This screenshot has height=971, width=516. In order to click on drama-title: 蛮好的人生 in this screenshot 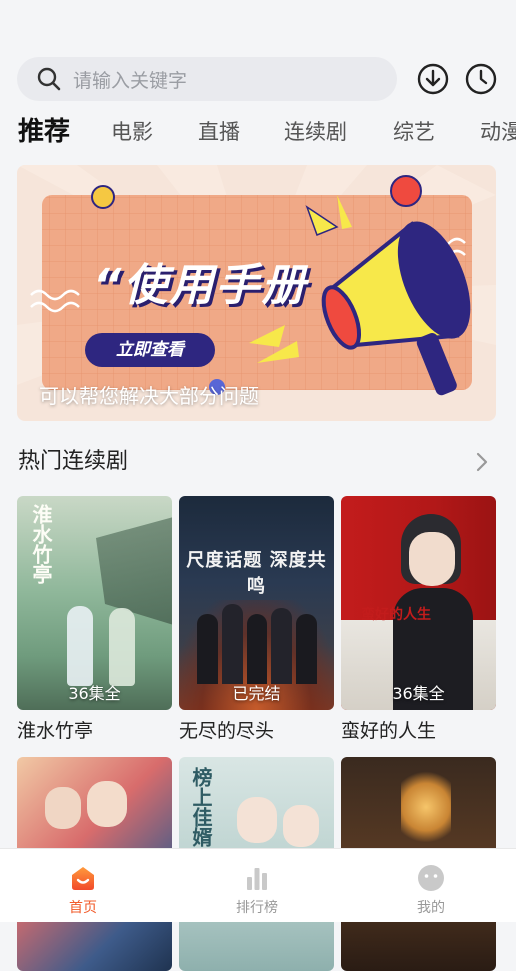, I will do `click(389, 731)`.